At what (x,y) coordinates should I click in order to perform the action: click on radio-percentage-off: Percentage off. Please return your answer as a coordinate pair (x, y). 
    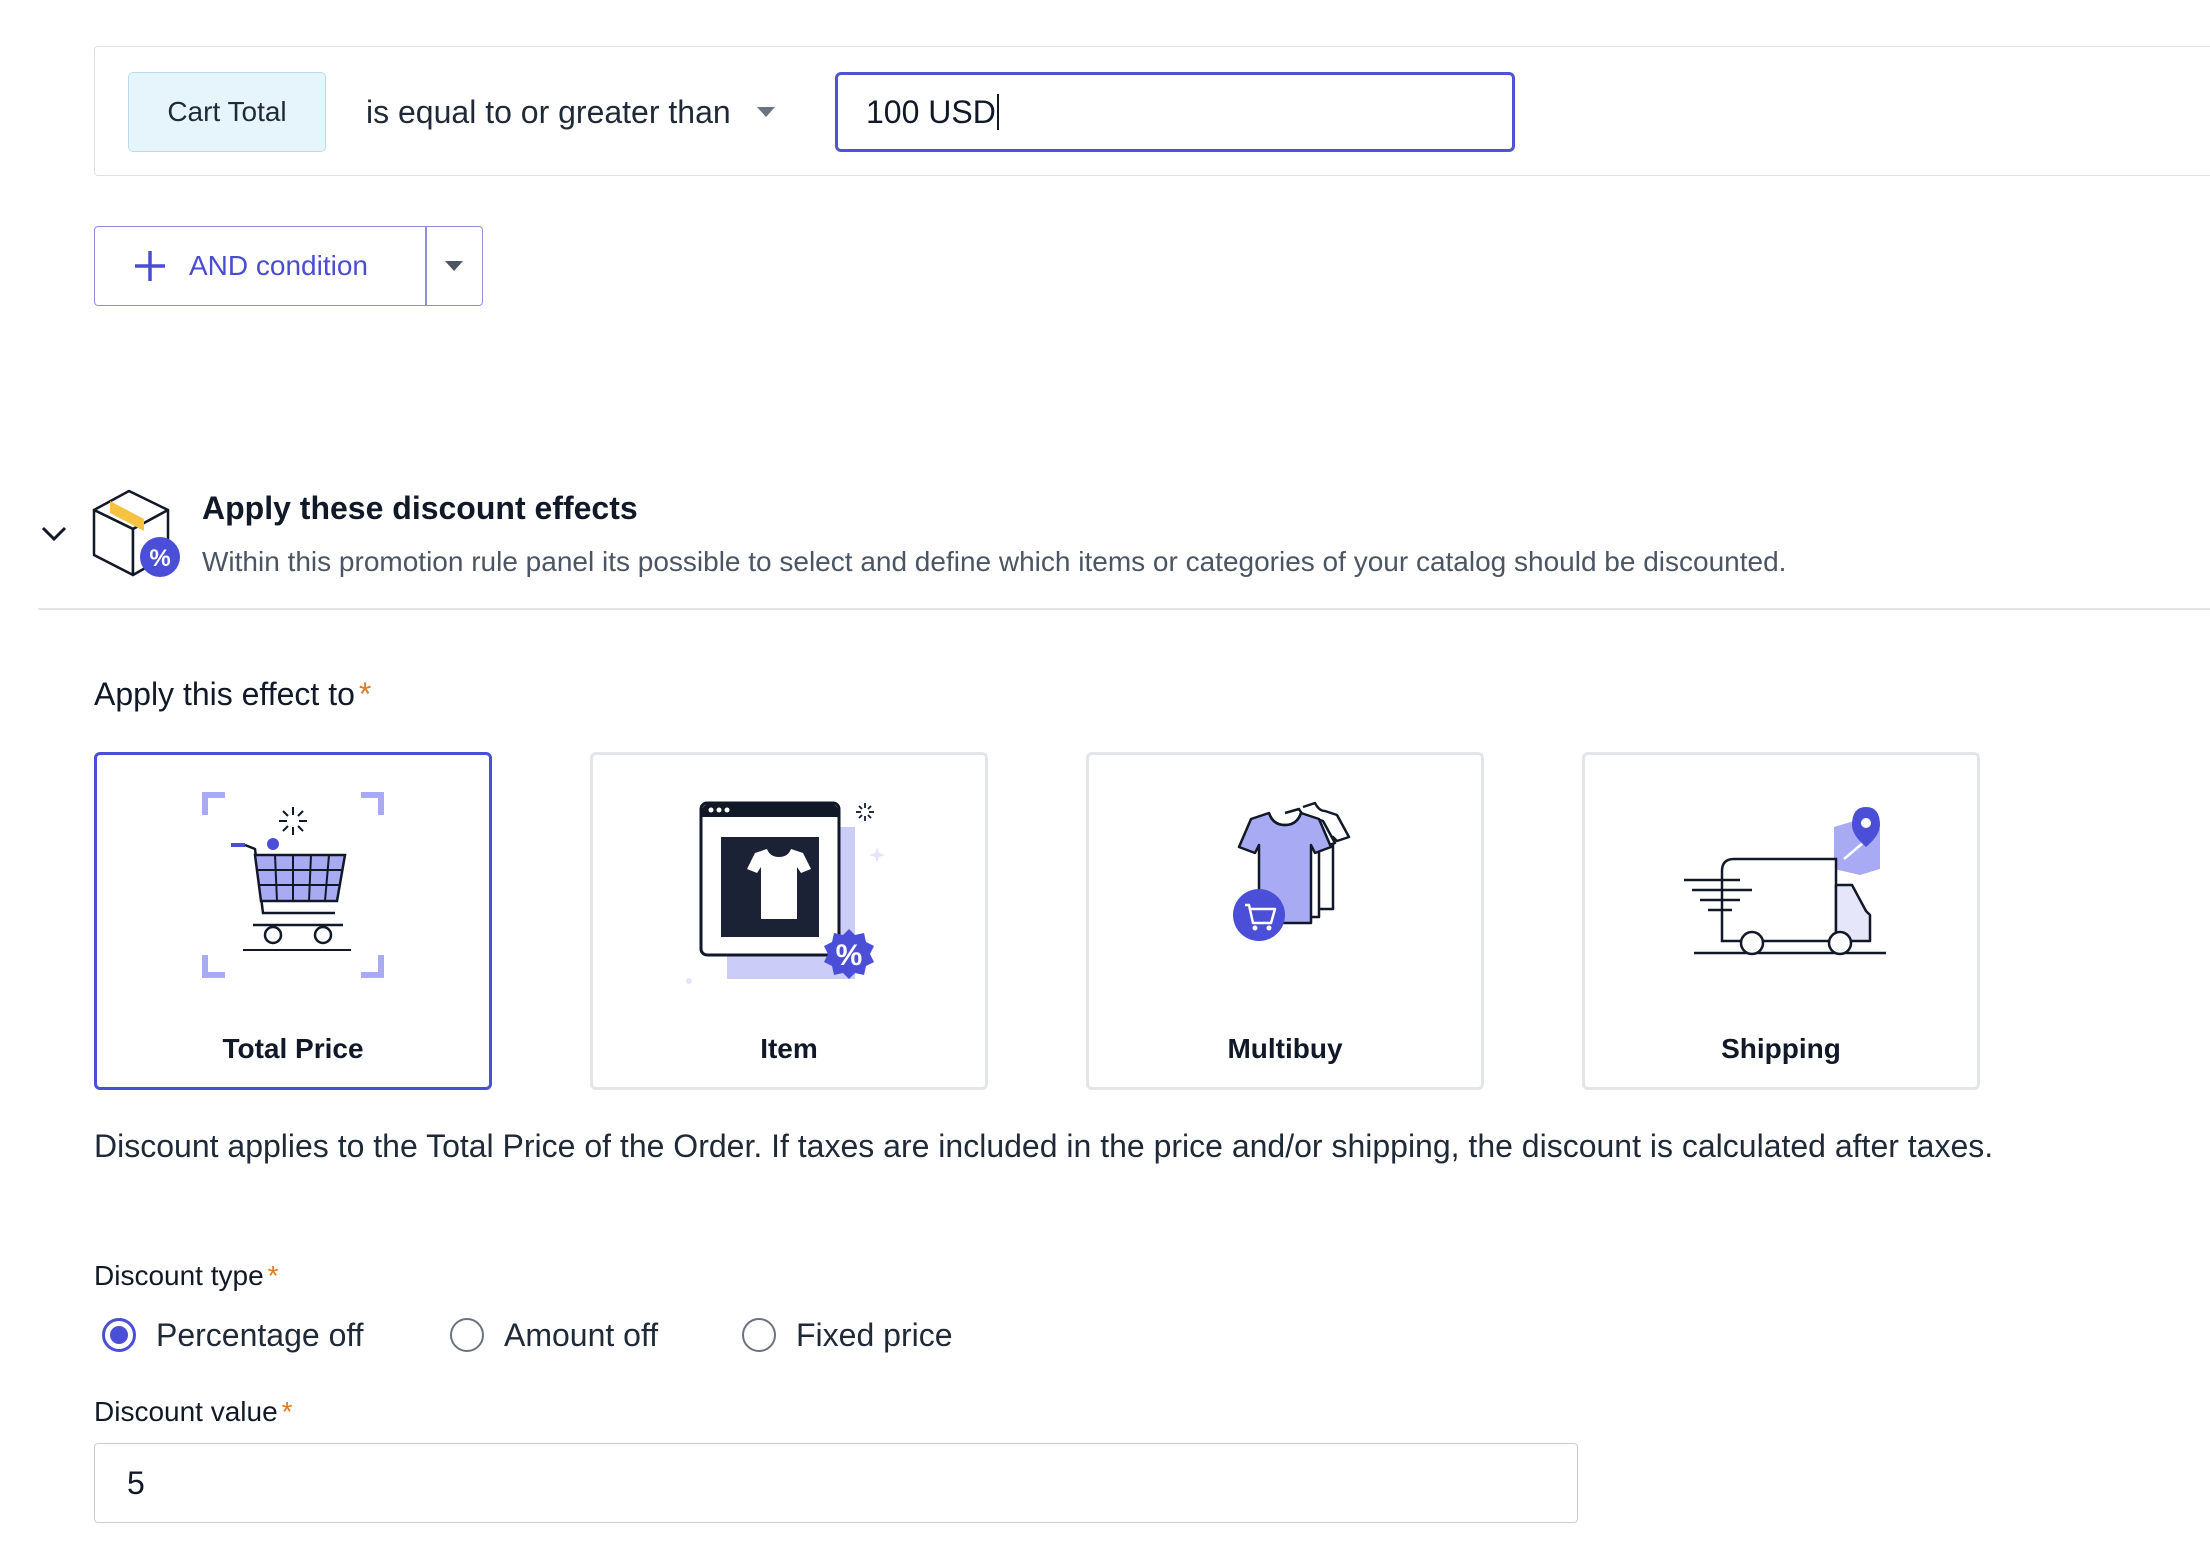
    Looking at the image, I should click on (276, 1335).